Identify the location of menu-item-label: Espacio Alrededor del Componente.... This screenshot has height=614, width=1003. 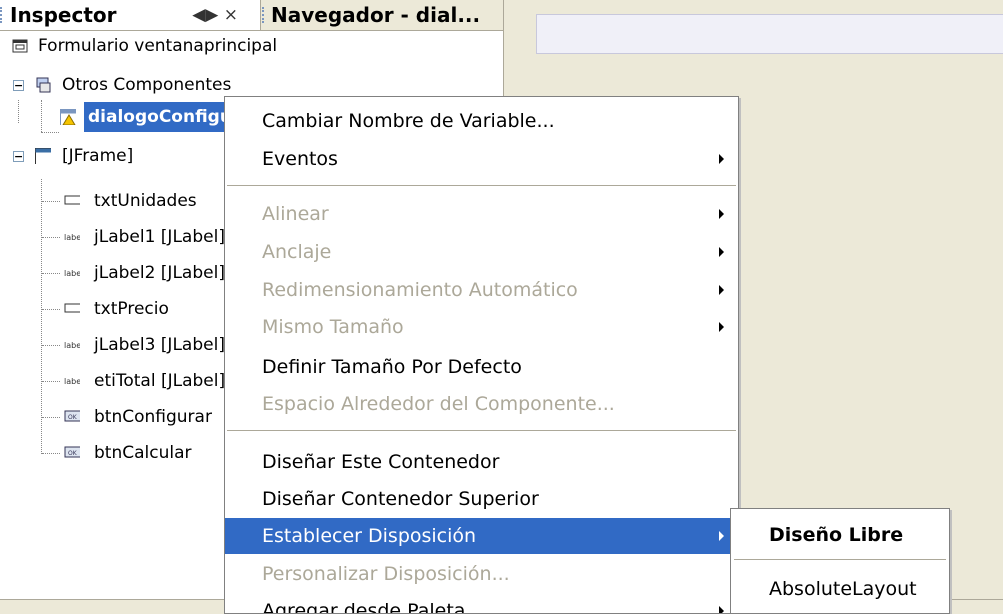
(438, 404).